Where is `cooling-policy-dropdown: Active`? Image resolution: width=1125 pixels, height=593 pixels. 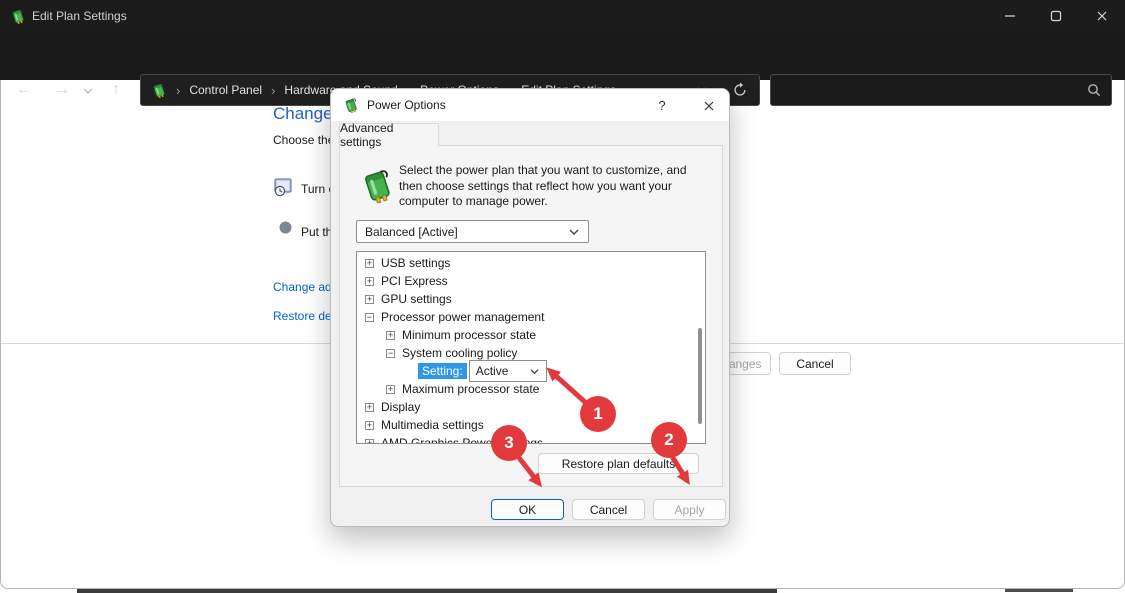 cooling-policy-dropdown: Active is located at coordinates (507, 371).